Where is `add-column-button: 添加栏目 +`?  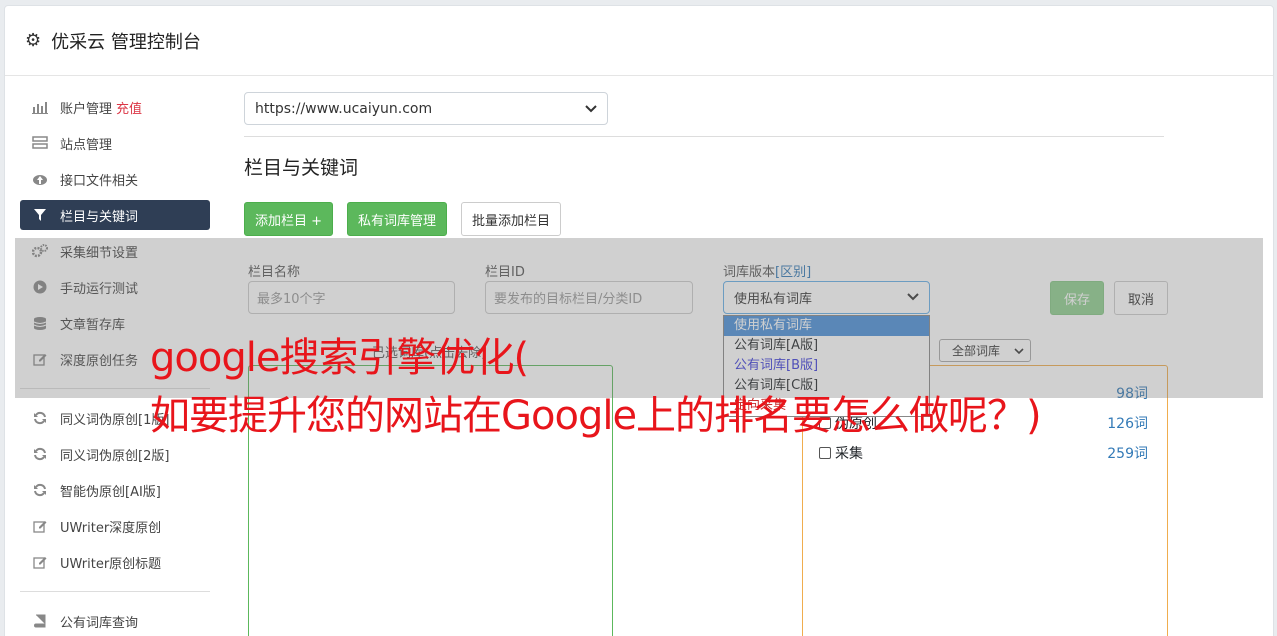 add-column-button: 添加栏目 + is located at coordinates (289, 219).